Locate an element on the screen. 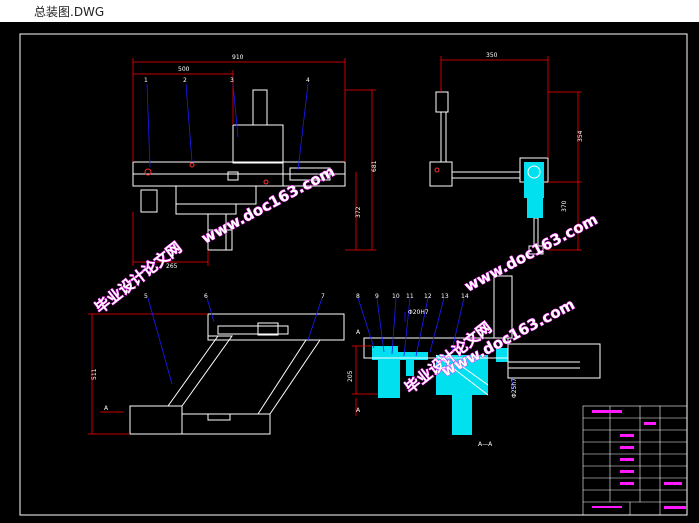  part-6: 6 is located at coordinates (206, 296).